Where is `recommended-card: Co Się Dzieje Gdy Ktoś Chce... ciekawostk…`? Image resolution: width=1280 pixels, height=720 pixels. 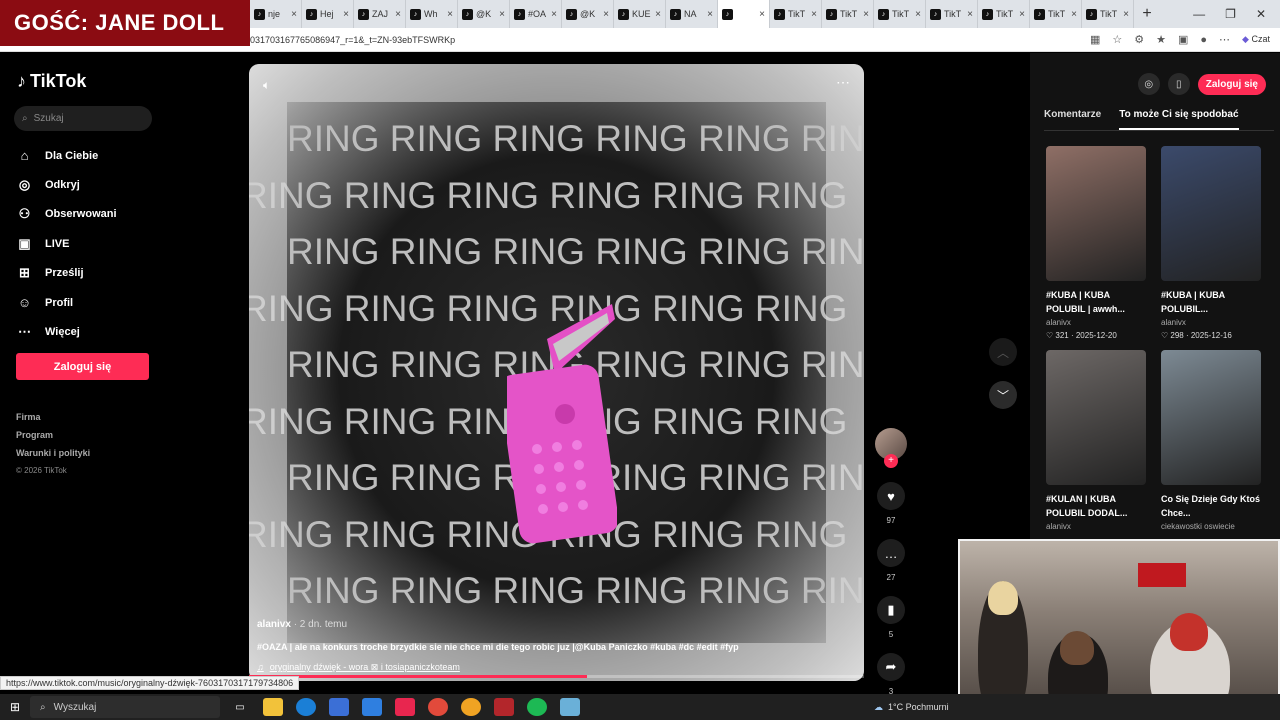
recommended-card: Co Się Dzieje Gdy Ktoś Chce... ciekawostk… is located at coordinates (1211, 442).